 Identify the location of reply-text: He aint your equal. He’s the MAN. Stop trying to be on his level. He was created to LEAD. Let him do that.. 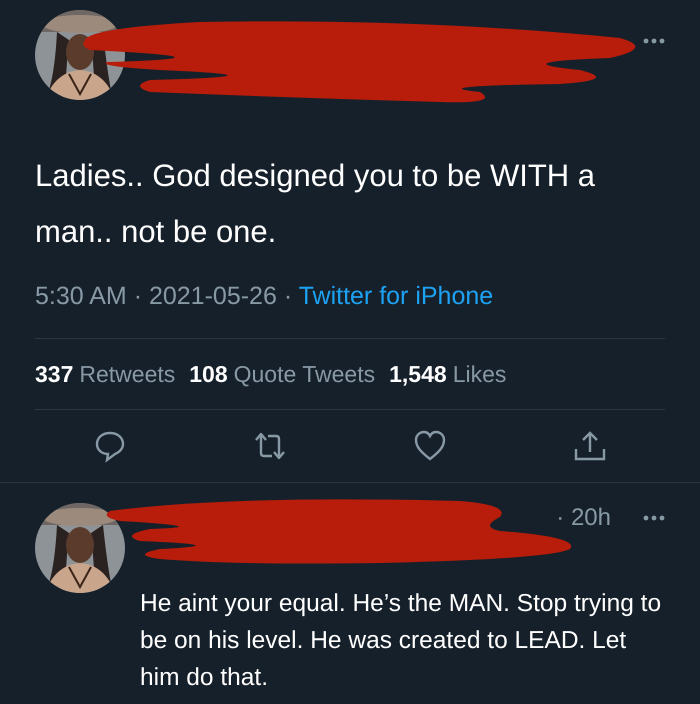
(401, 641).